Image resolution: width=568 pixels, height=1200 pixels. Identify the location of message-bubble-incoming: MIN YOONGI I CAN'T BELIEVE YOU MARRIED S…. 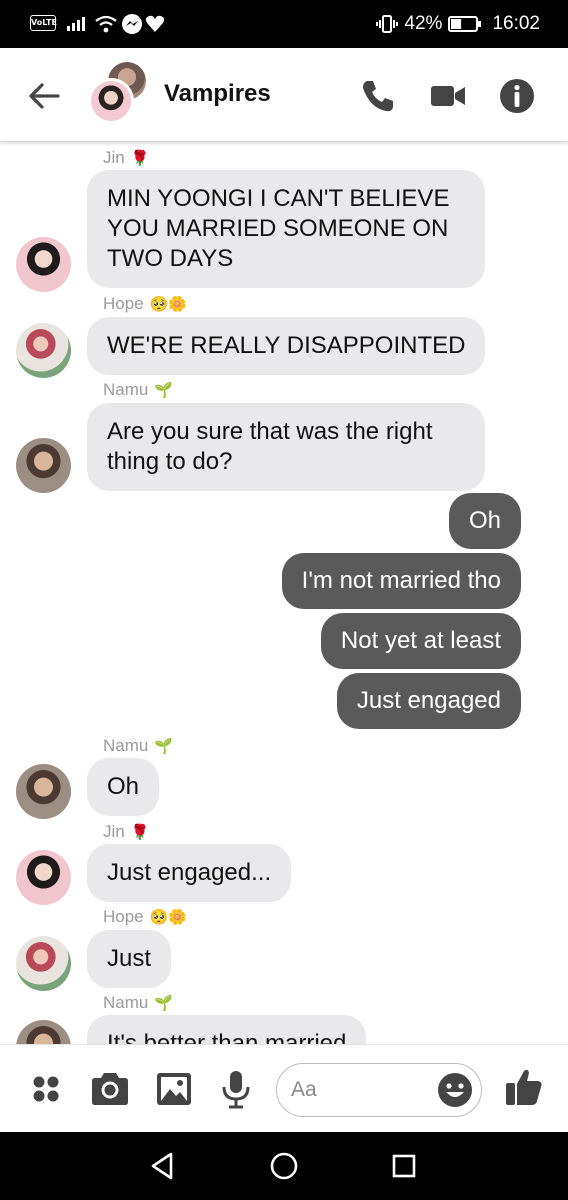
(286, 229).